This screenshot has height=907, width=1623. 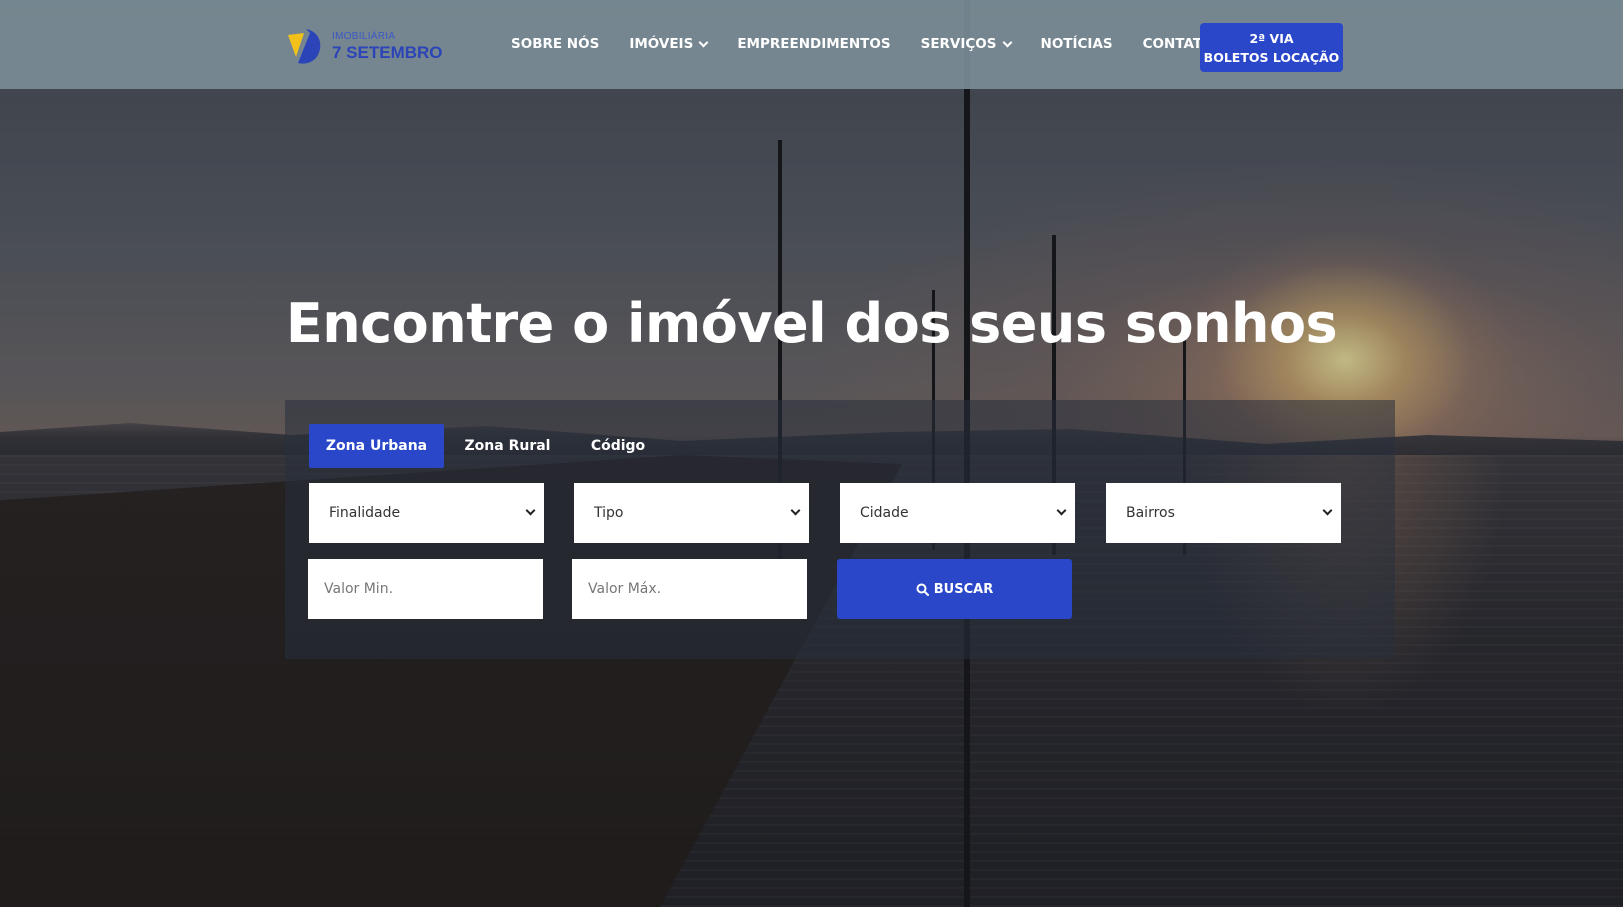 What do you see at coordinates (811, 323) in the screenshot?
I see `page-title: Encontre o imóvel dos seus sonhos` at bounding box center [811, 323].